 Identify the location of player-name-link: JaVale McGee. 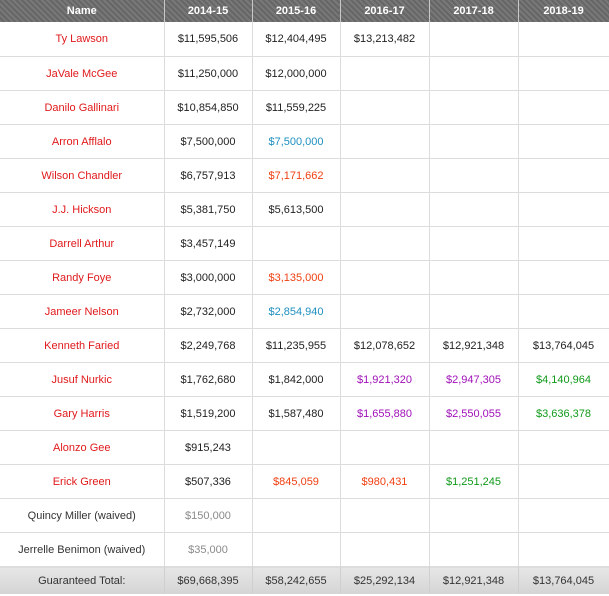
(82, 73).